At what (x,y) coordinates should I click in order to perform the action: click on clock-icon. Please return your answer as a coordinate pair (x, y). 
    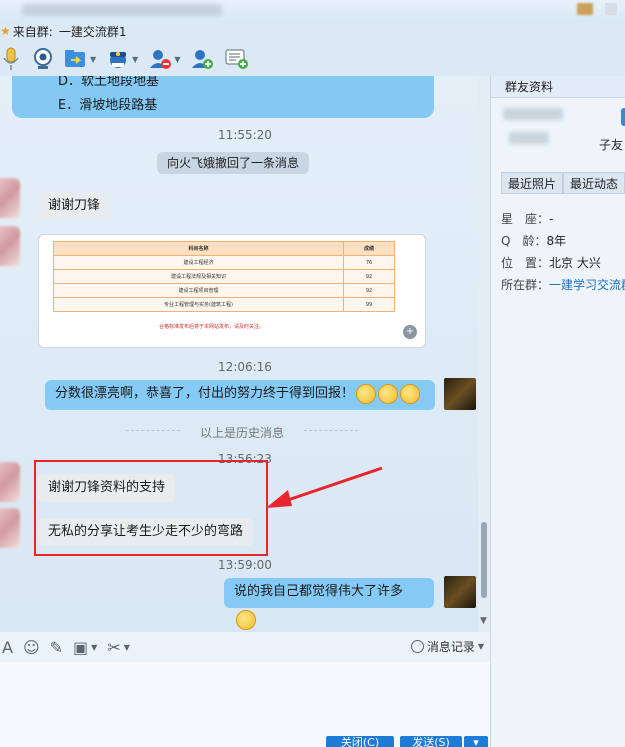
    Looking at the image, I should click on (417, 646).